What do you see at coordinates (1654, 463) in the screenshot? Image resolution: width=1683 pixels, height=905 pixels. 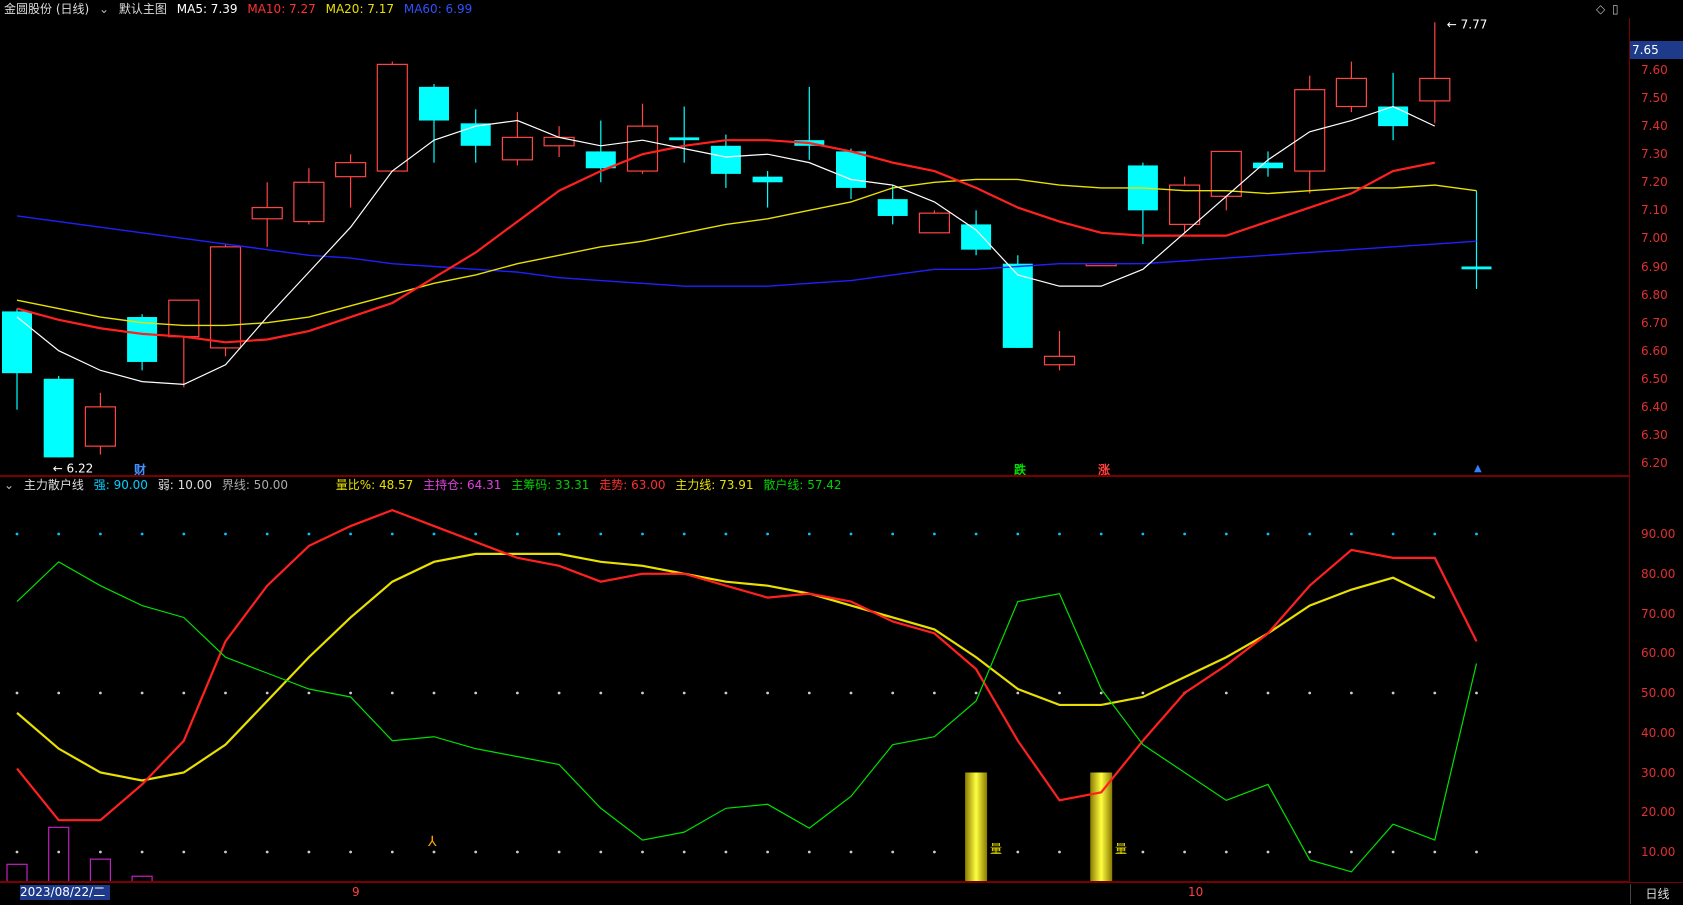 I see `price-tick-label: 6.20` at bounding box center [1654, 463].